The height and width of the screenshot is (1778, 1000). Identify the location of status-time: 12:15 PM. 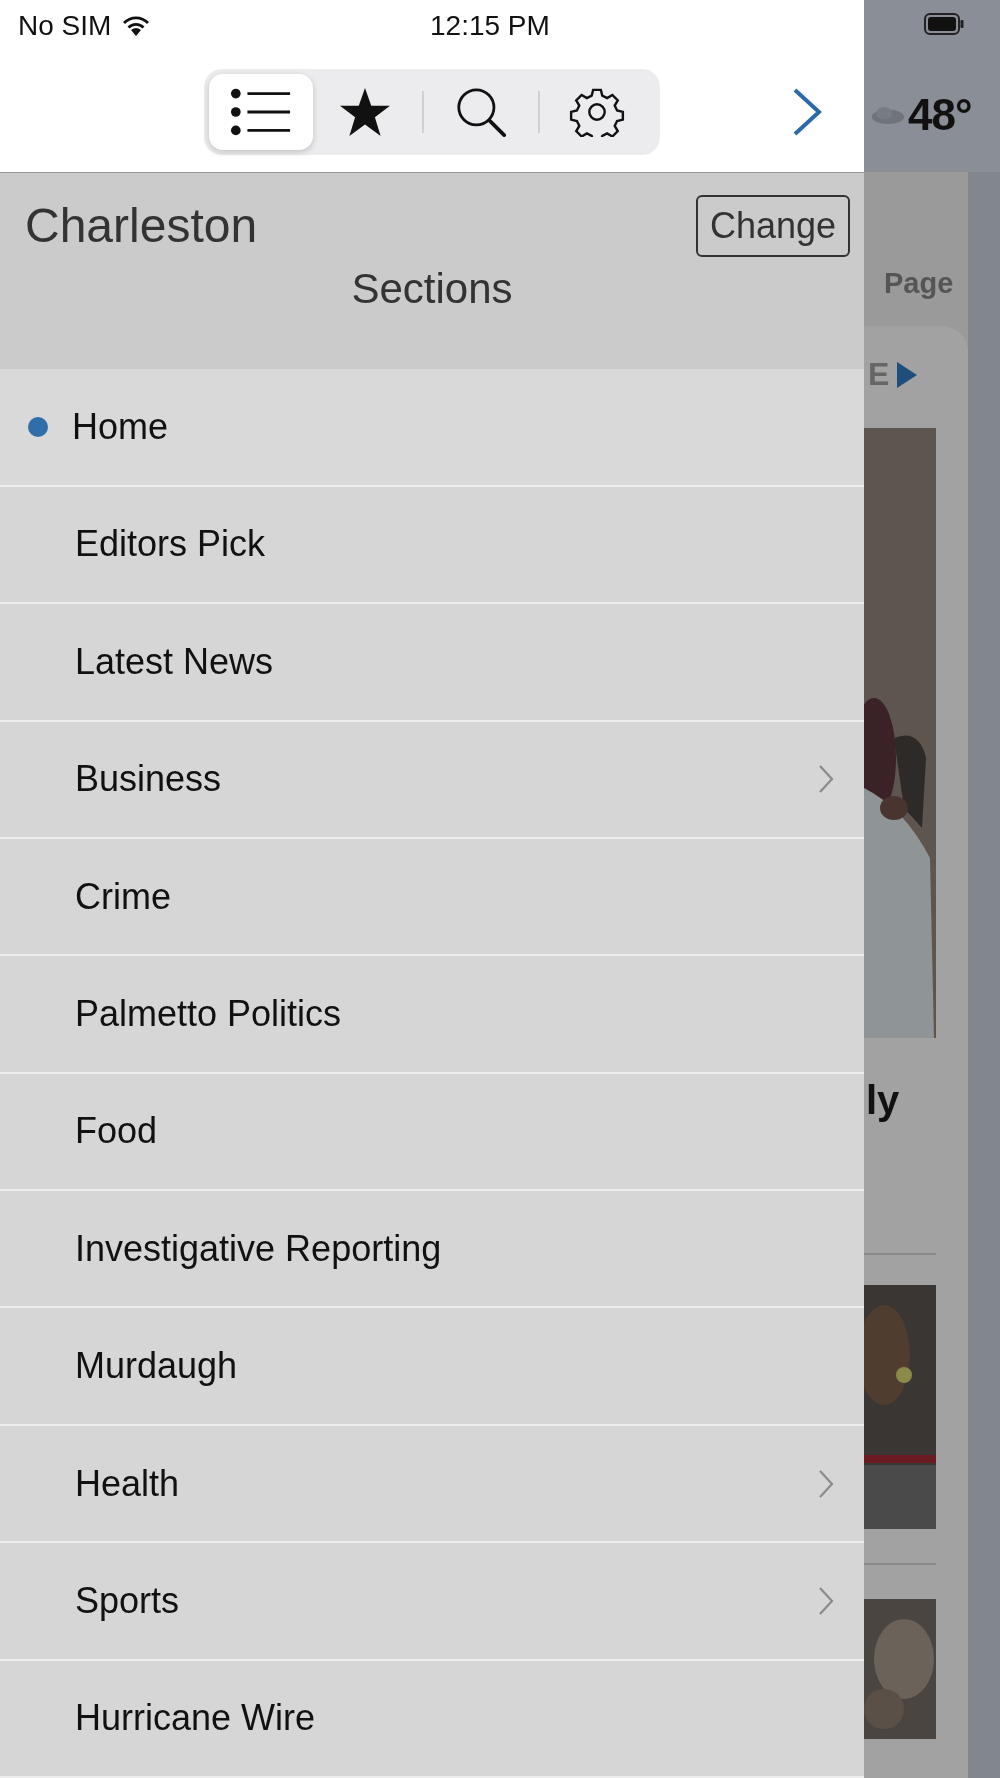
(490, 25).